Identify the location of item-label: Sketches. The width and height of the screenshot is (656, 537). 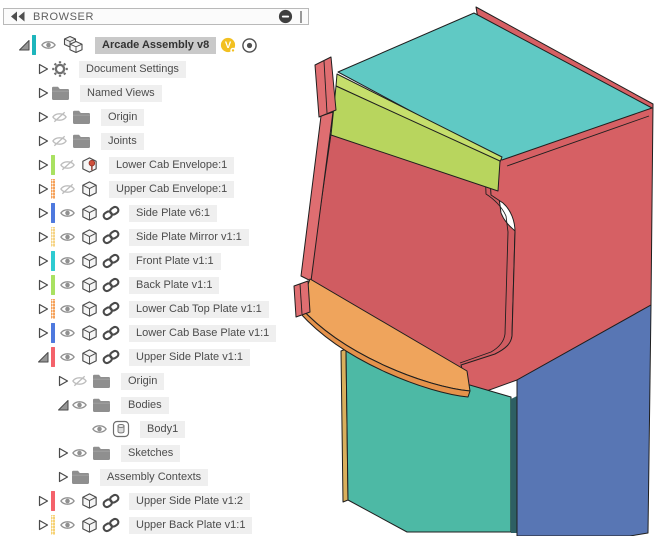
(151, 453).